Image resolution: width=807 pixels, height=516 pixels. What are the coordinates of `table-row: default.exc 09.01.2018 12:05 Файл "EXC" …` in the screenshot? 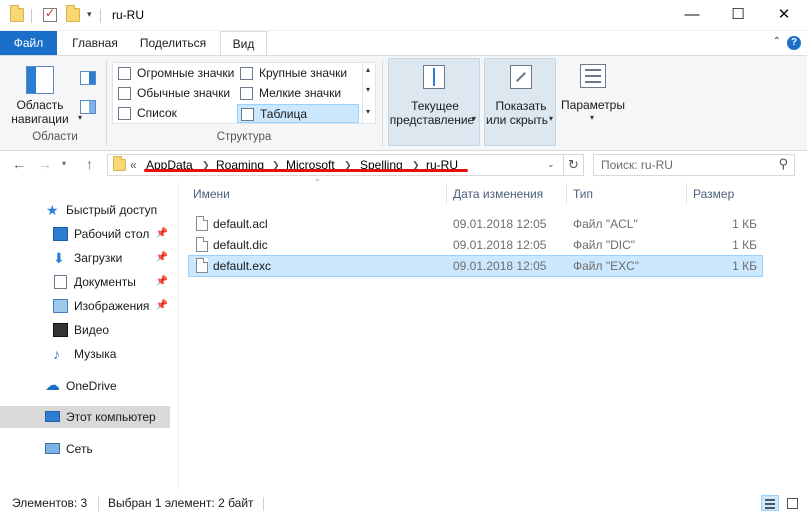 It's located at (475, 266).